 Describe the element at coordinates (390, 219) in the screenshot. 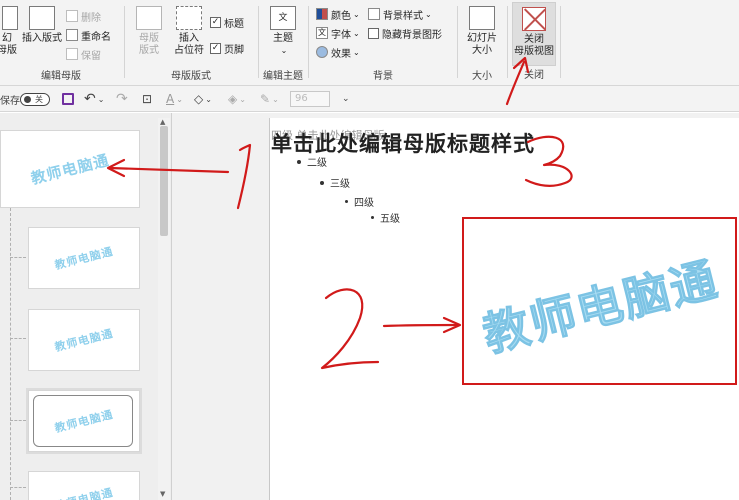

I see `bullet-text: 五级` at that location.